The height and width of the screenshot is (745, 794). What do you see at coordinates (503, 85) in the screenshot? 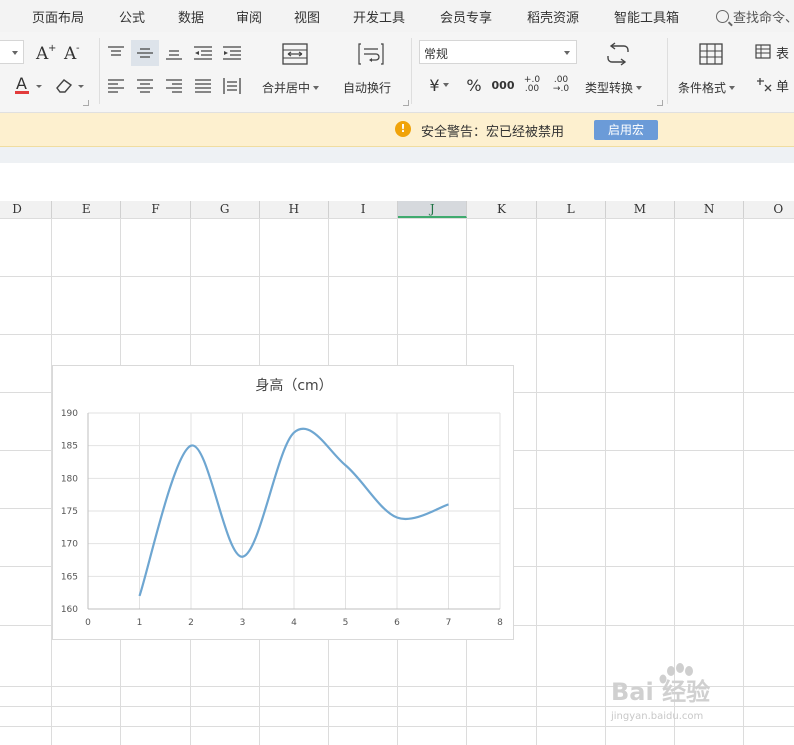
I see `thousands-separator-button: 000` at bounding box center [503, 85].